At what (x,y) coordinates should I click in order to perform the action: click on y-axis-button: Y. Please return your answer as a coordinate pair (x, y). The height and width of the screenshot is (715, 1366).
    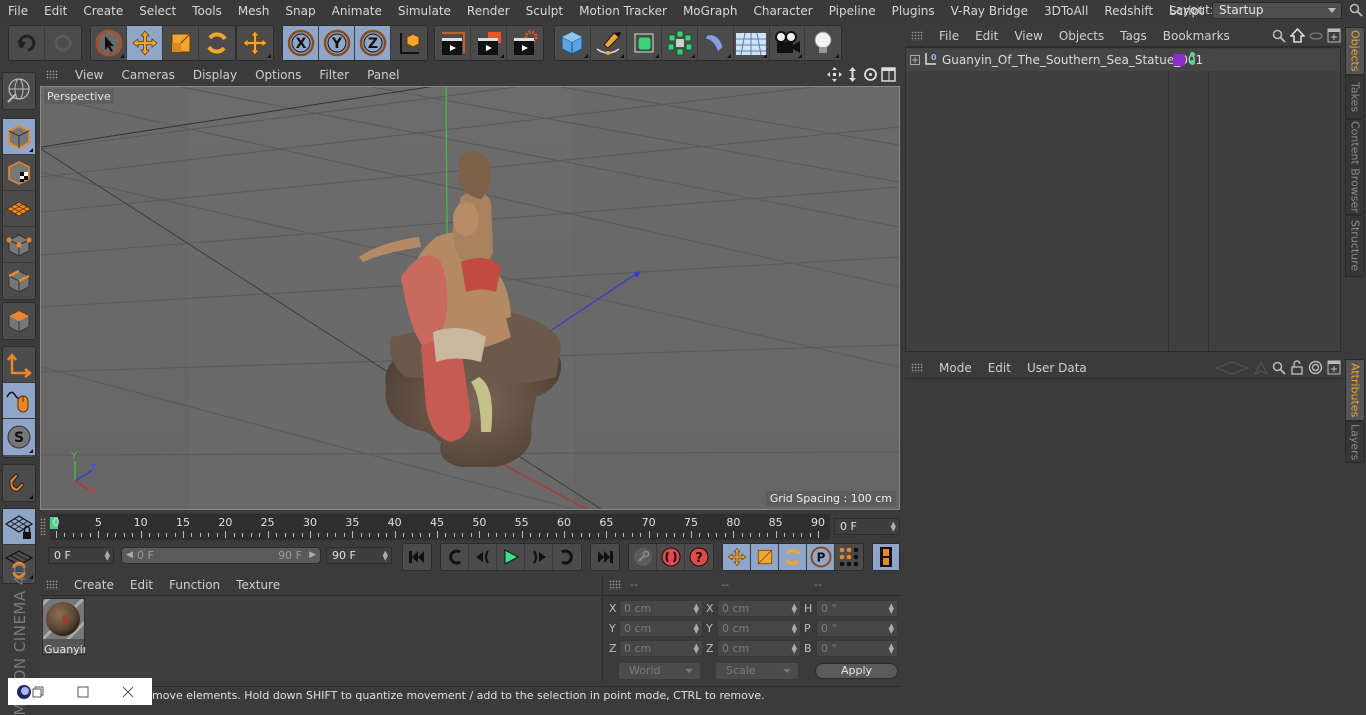
    Looking at the image, I should click on (337, 43).